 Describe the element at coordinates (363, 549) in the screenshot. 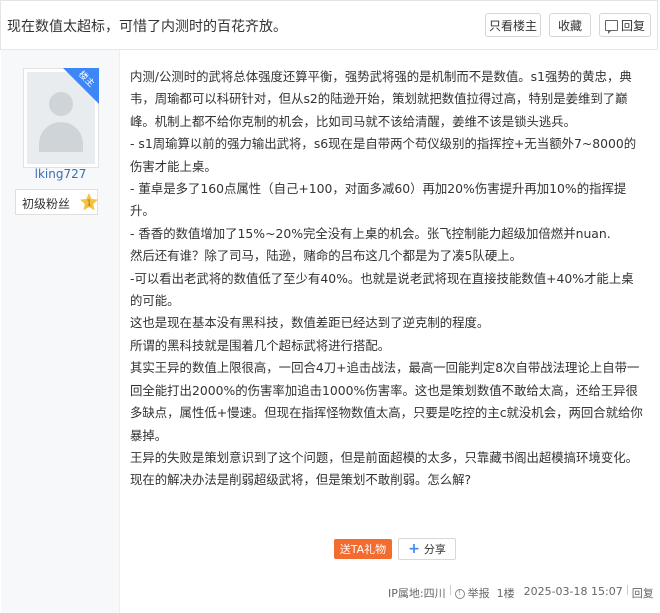

I see `send-gift-button: 送TA礼物` at that location.